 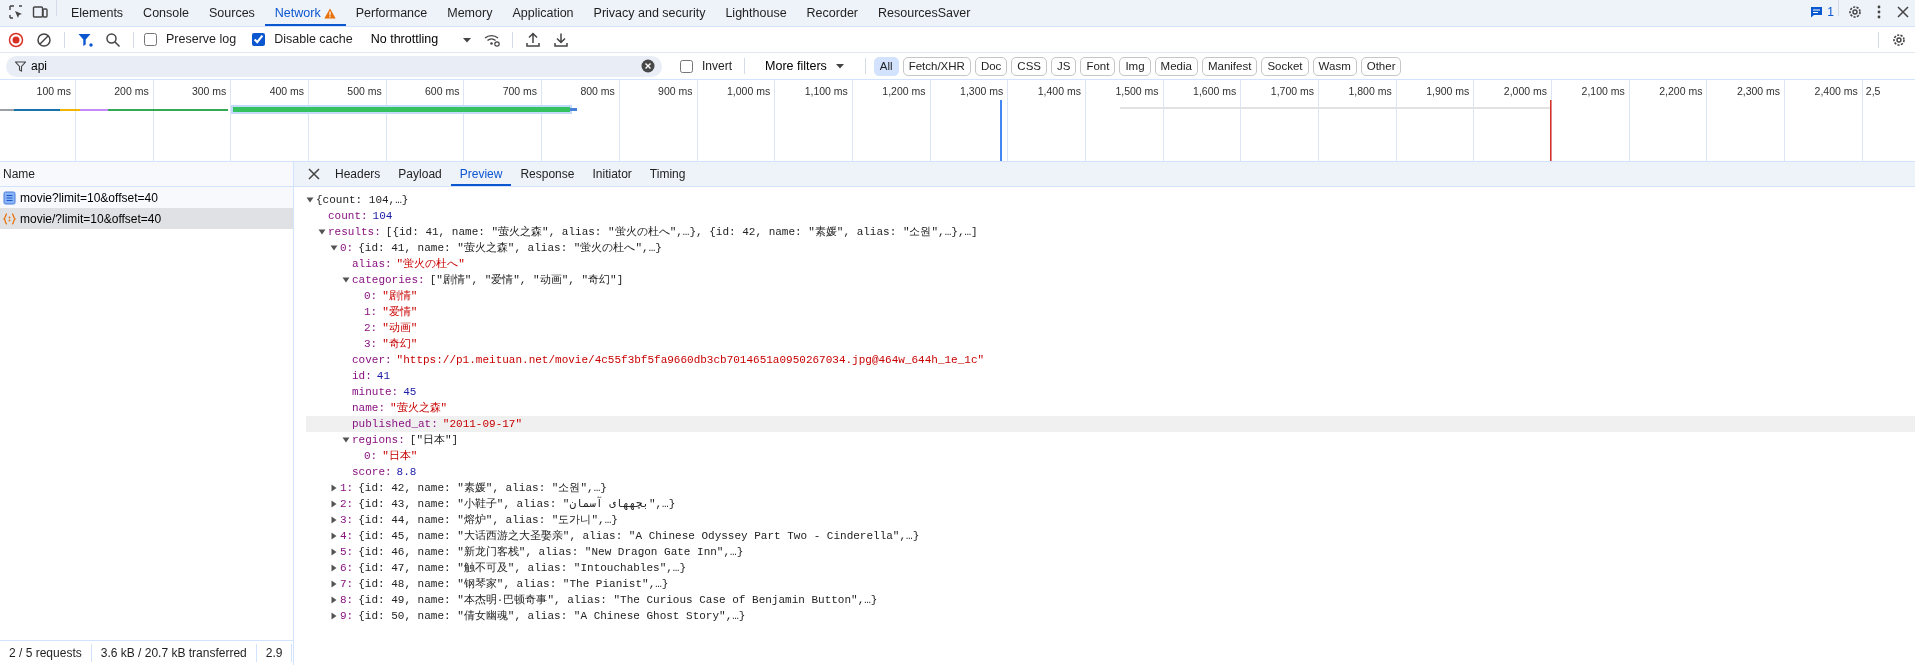 What do you see at coordinates (166, 13) in the screenshot?
I see `panel-tab: Console` at bounding box center [166, 13].